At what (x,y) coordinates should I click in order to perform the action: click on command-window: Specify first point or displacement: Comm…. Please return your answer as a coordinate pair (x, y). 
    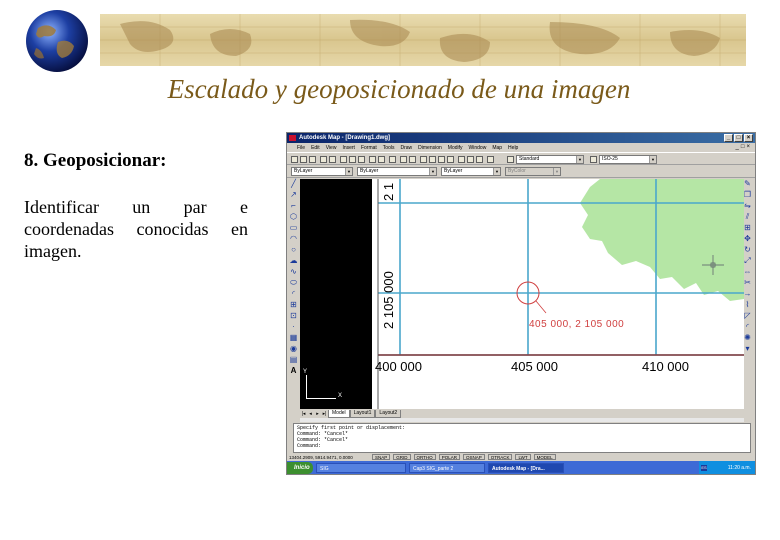
    Looking at the image, I should click on (522, 438).